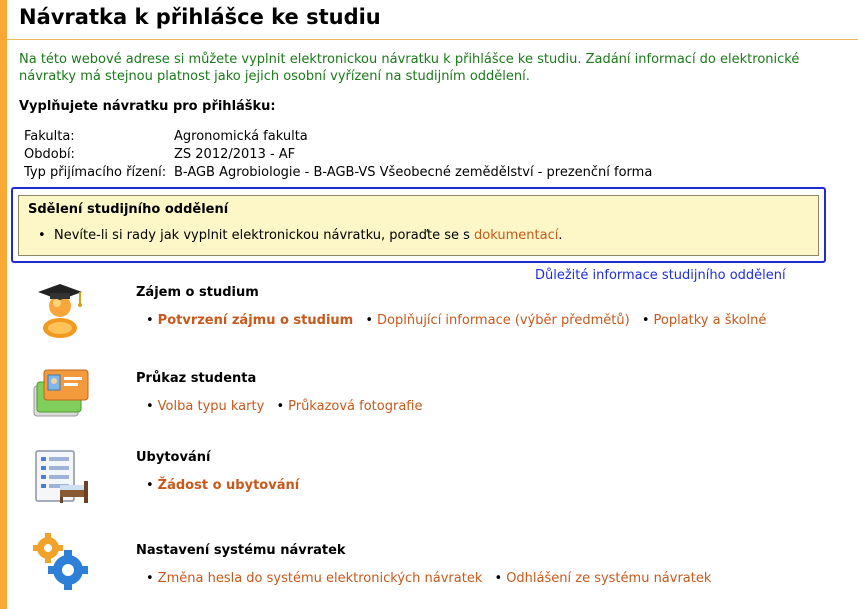 This screenshot has width=858, height=609. What do you see at coordinates (211, 406) in the screenshot?
I see `card-type-link: Volba typu karty` at bounding box center [211, 406].